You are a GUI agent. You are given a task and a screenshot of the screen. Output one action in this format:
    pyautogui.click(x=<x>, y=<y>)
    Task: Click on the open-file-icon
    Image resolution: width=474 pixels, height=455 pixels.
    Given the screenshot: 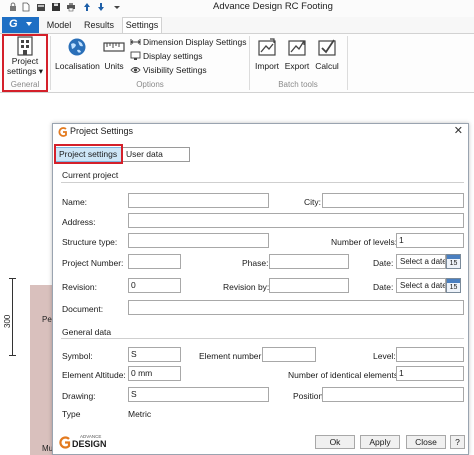 What is the action you would take?
    pyautogui.click(x=41, y=7)
    